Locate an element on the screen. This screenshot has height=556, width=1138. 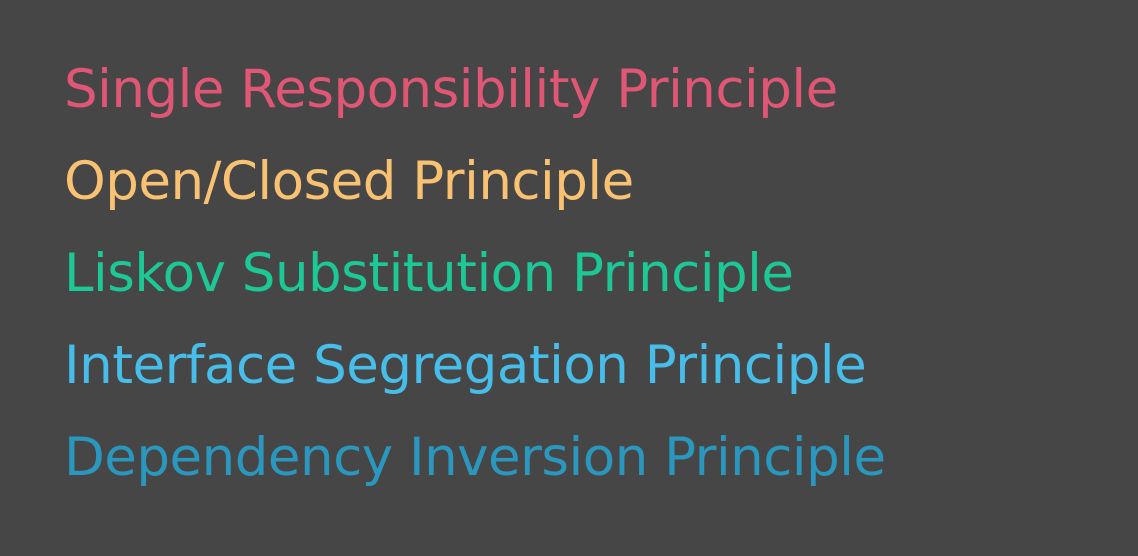
principle-single-responsibility: Single Responsibility Principle is located at coordinates (451, 89).